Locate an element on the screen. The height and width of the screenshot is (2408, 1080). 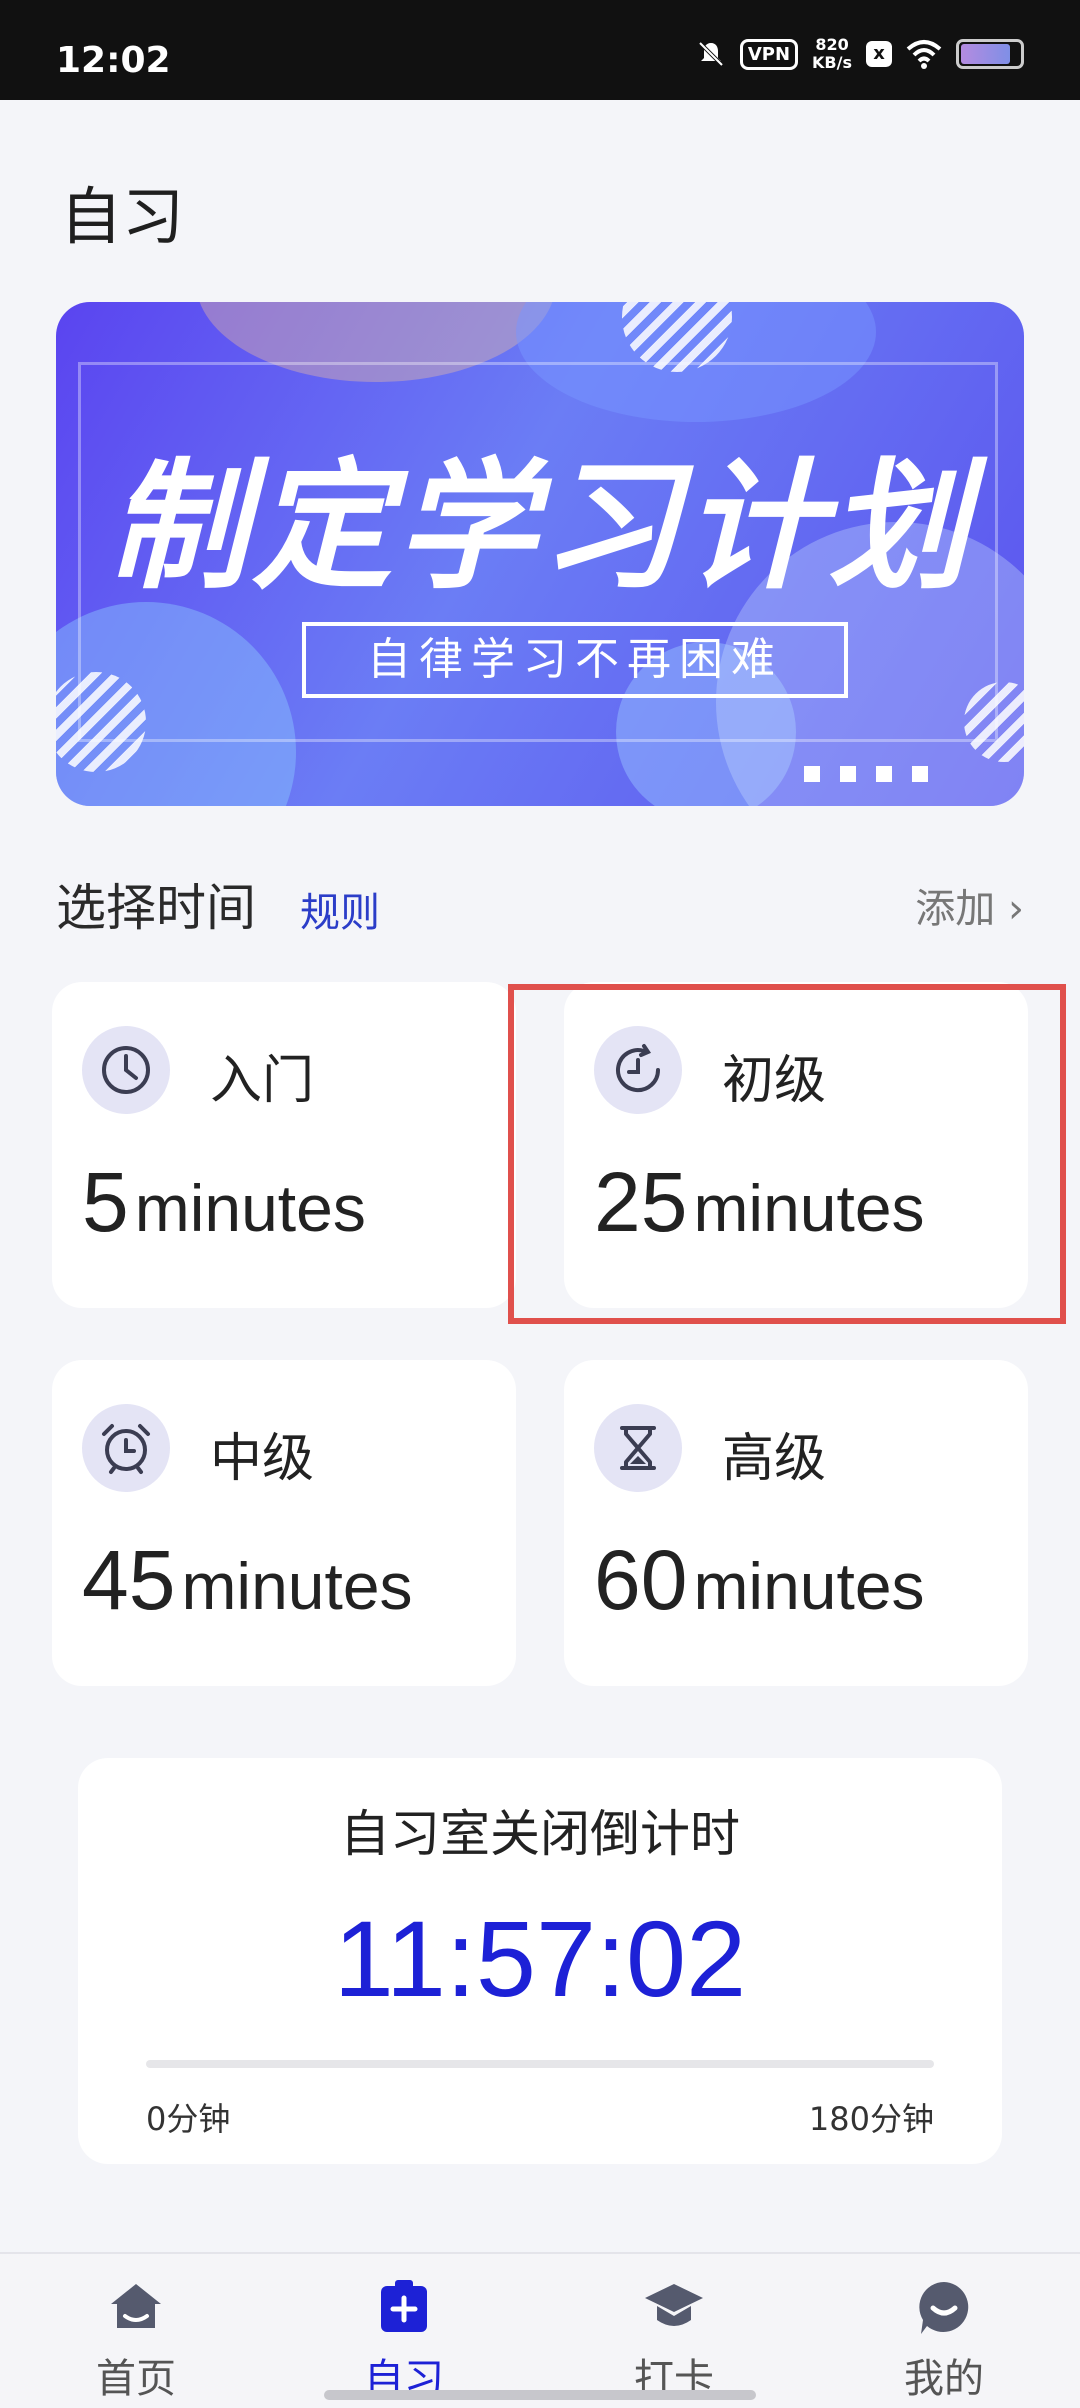
tab-checkin: 打卡 is located at coordinates (674, 2340).